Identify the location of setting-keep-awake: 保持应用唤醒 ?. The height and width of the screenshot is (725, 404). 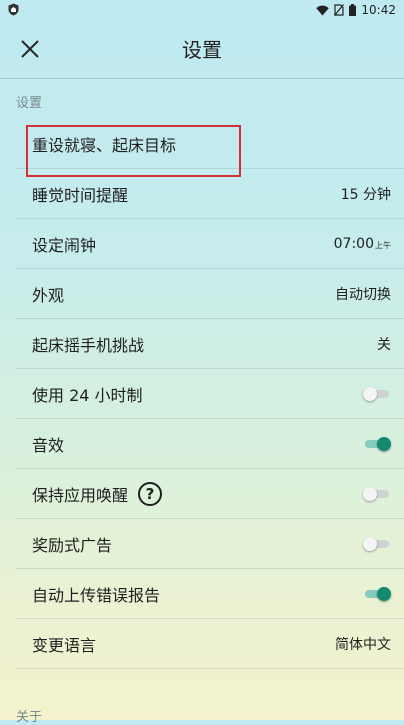
(210, 494).